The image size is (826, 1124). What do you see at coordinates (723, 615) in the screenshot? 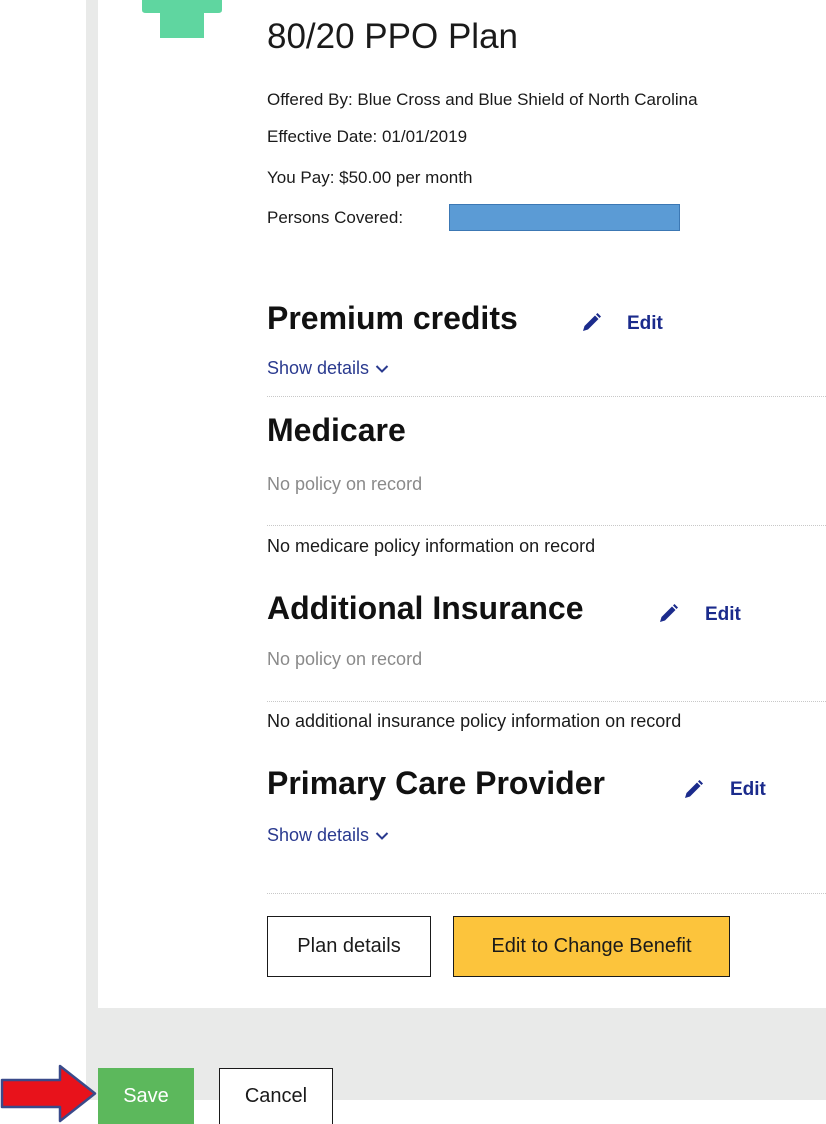
I see `additional-insurance-edit-link: Edit` at bounding box center [723, 615].